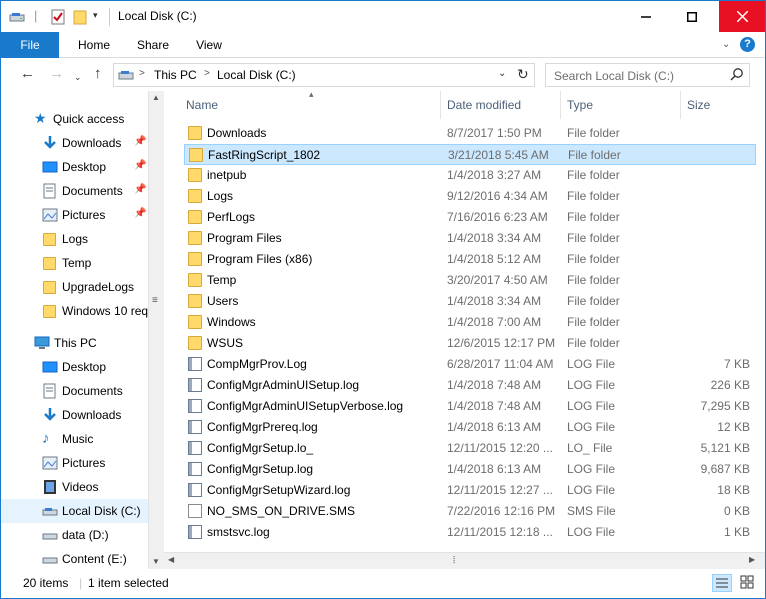 The image size is (766, 599). Describe the element at coordinates (195, 511) in the screenshot. I see `file-icon` at that location.